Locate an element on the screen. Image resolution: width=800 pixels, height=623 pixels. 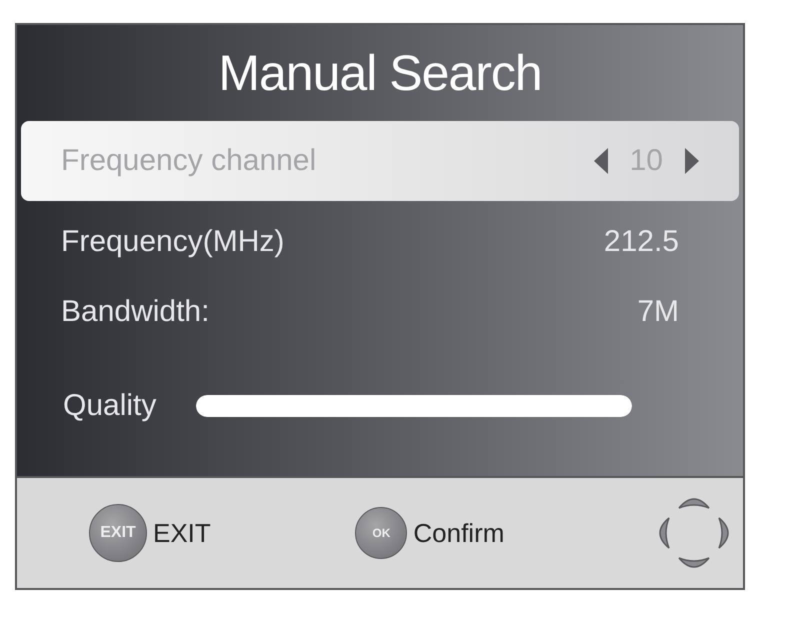
remote-key: OK is located at coordinates (381, 533).